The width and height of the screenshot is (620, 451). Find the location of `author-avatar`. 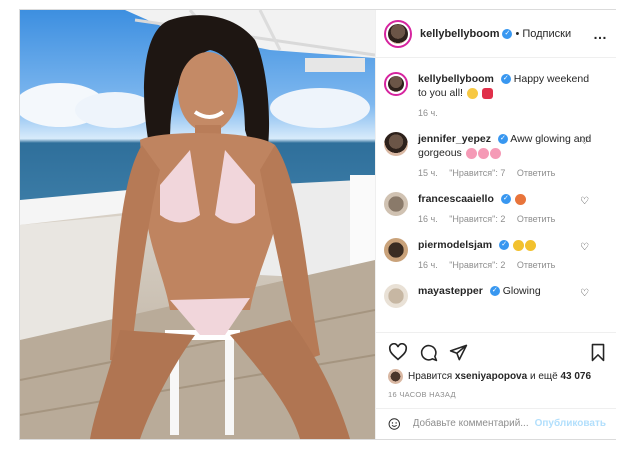

author-avatar is located at coordinates (398, 33).